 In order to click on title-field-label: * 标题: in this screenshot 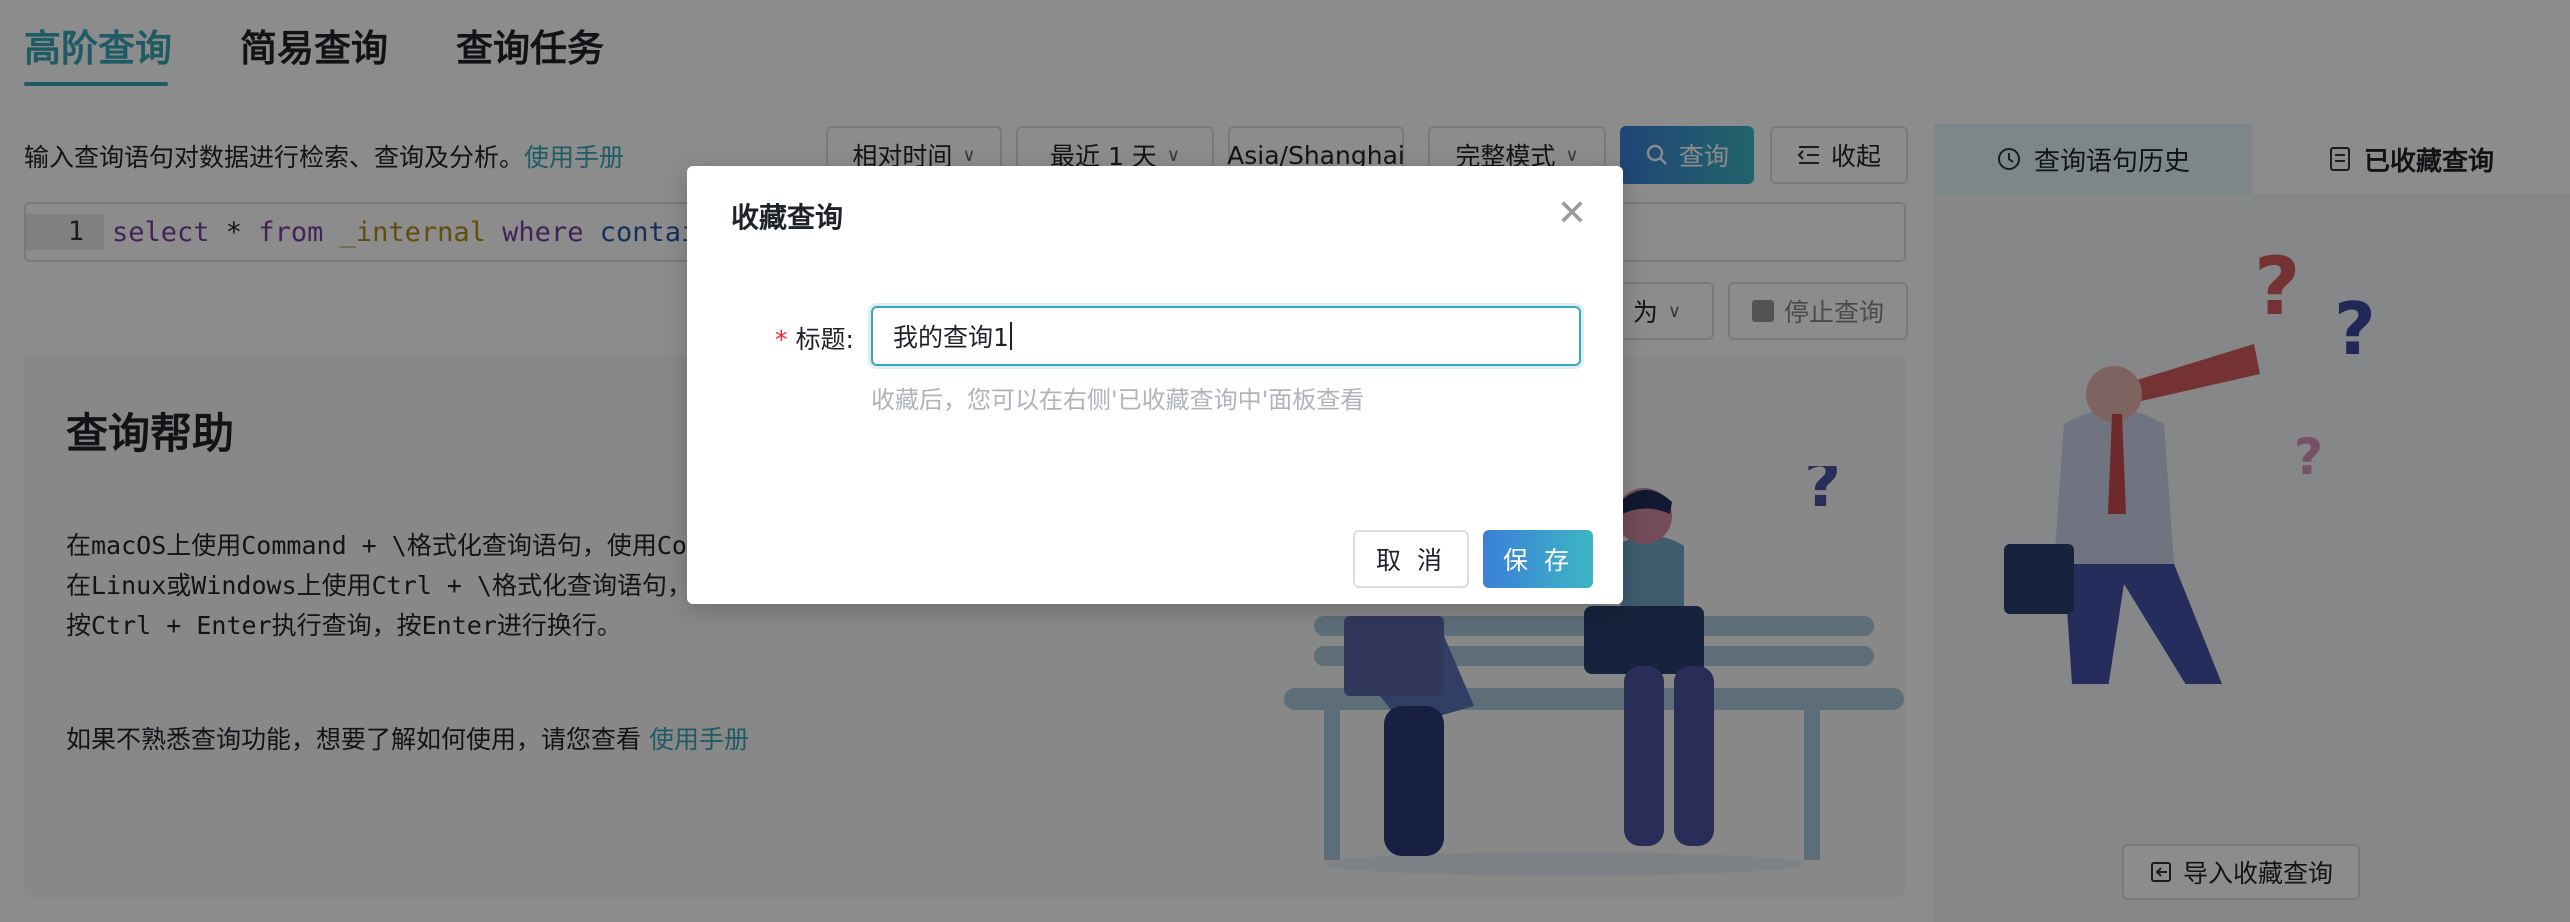, I will do `click(814, 338)`.